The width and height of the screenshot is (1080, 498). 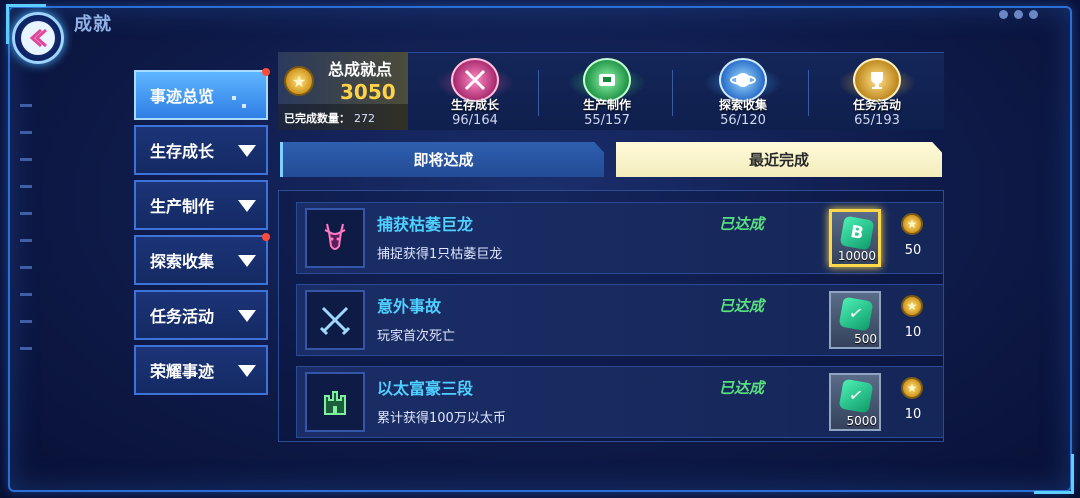 What do you see at coordinates (182, 261) in the screenshot?
I see `sidebar-item-label: 探索收集` at bounding box center [182, 261].